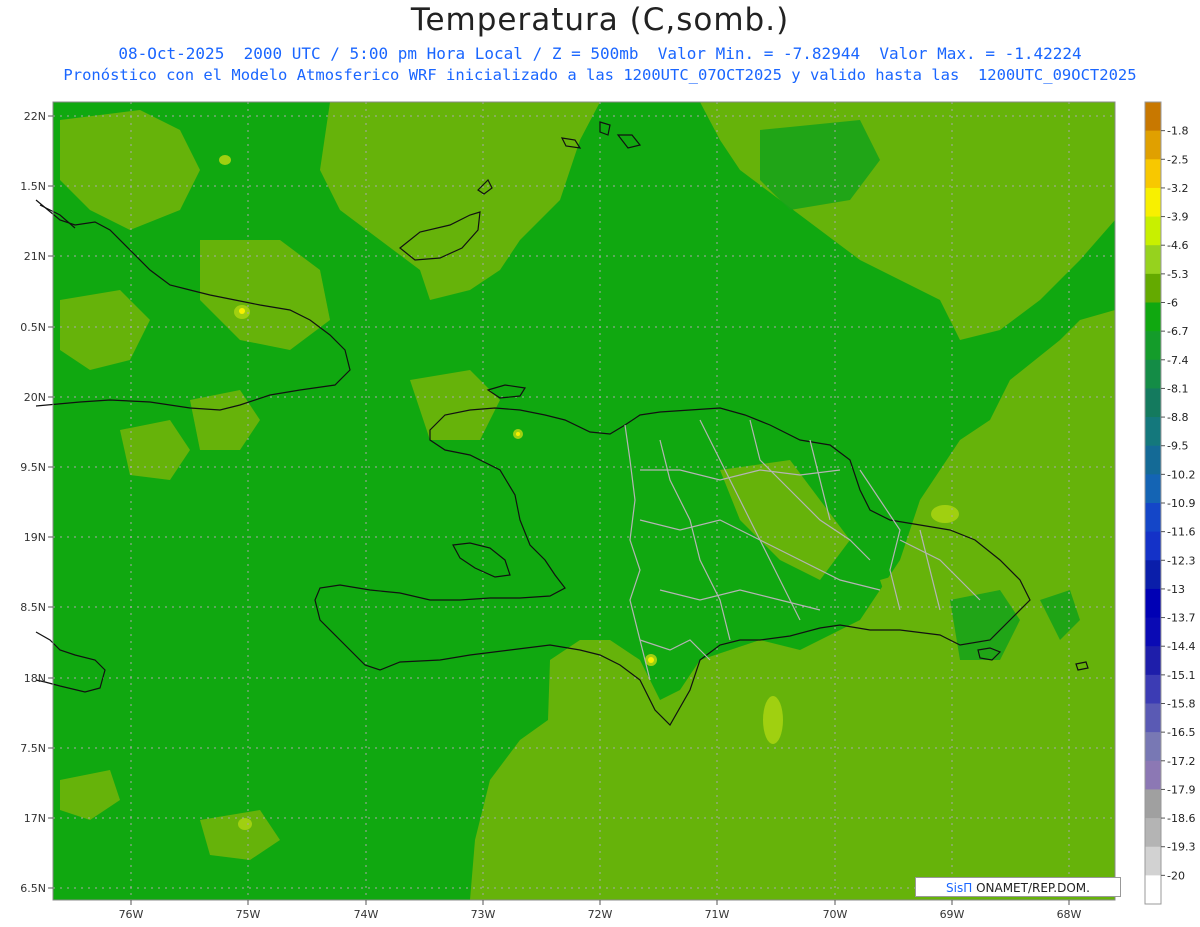 The height and width of the screenshot is (927, 1200). What do you see at coordinates (1181, 789) in the screenshot?
I see `colorbar-label: -17.9` at bounding box center [1181, 789].